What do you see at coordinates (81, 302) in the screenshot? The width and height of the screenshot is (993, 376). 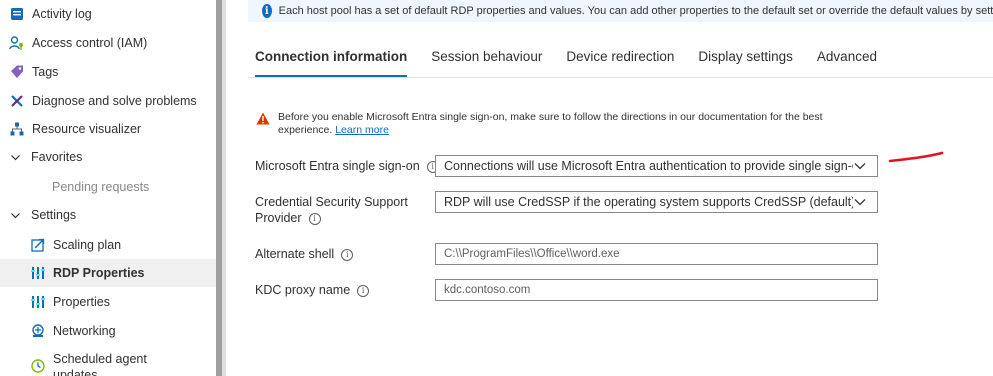 I see `sidebar-item-label: Properties` at bounding box center [81, 302].